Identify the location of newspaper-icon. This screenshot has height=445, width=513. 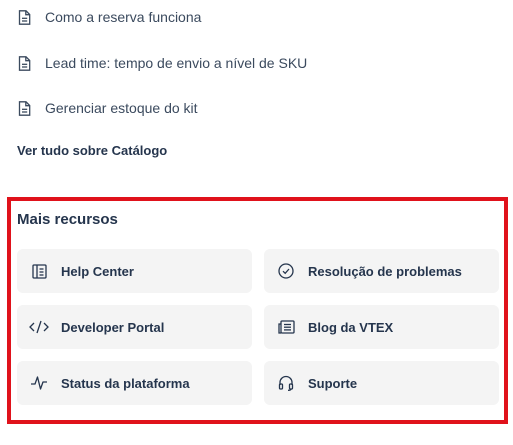
(286, 327).